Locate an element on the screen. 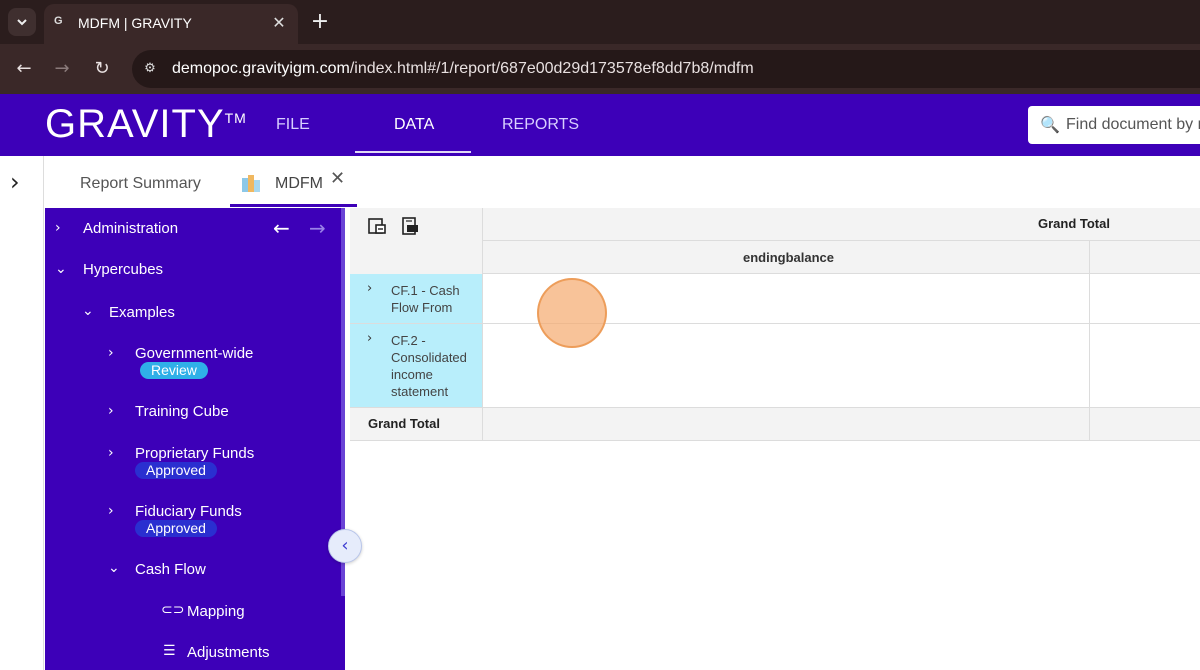 The width and height of the screenshot is (1200, 670). left-rail: › is located at coordinates (22, 413).